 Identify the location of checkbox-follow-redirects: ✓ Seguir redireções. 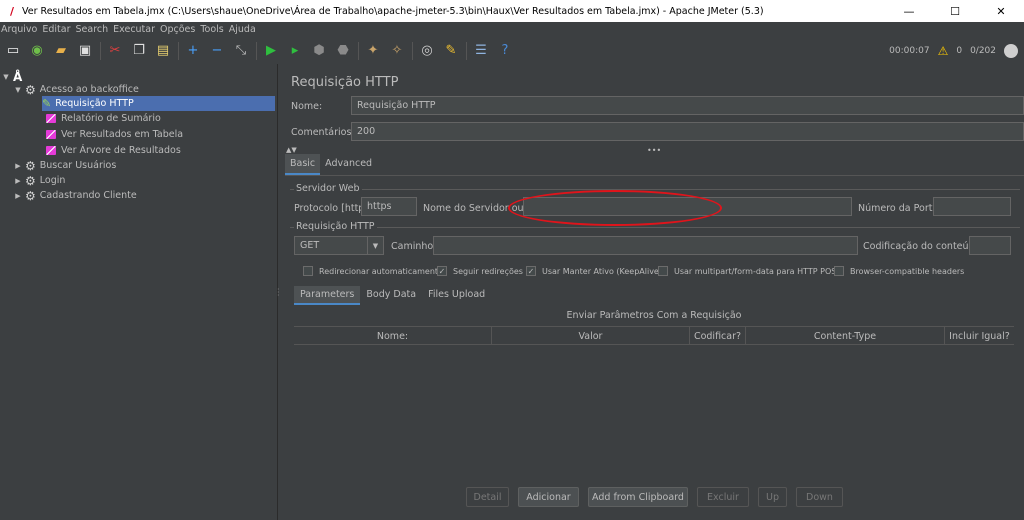
(480, 271).